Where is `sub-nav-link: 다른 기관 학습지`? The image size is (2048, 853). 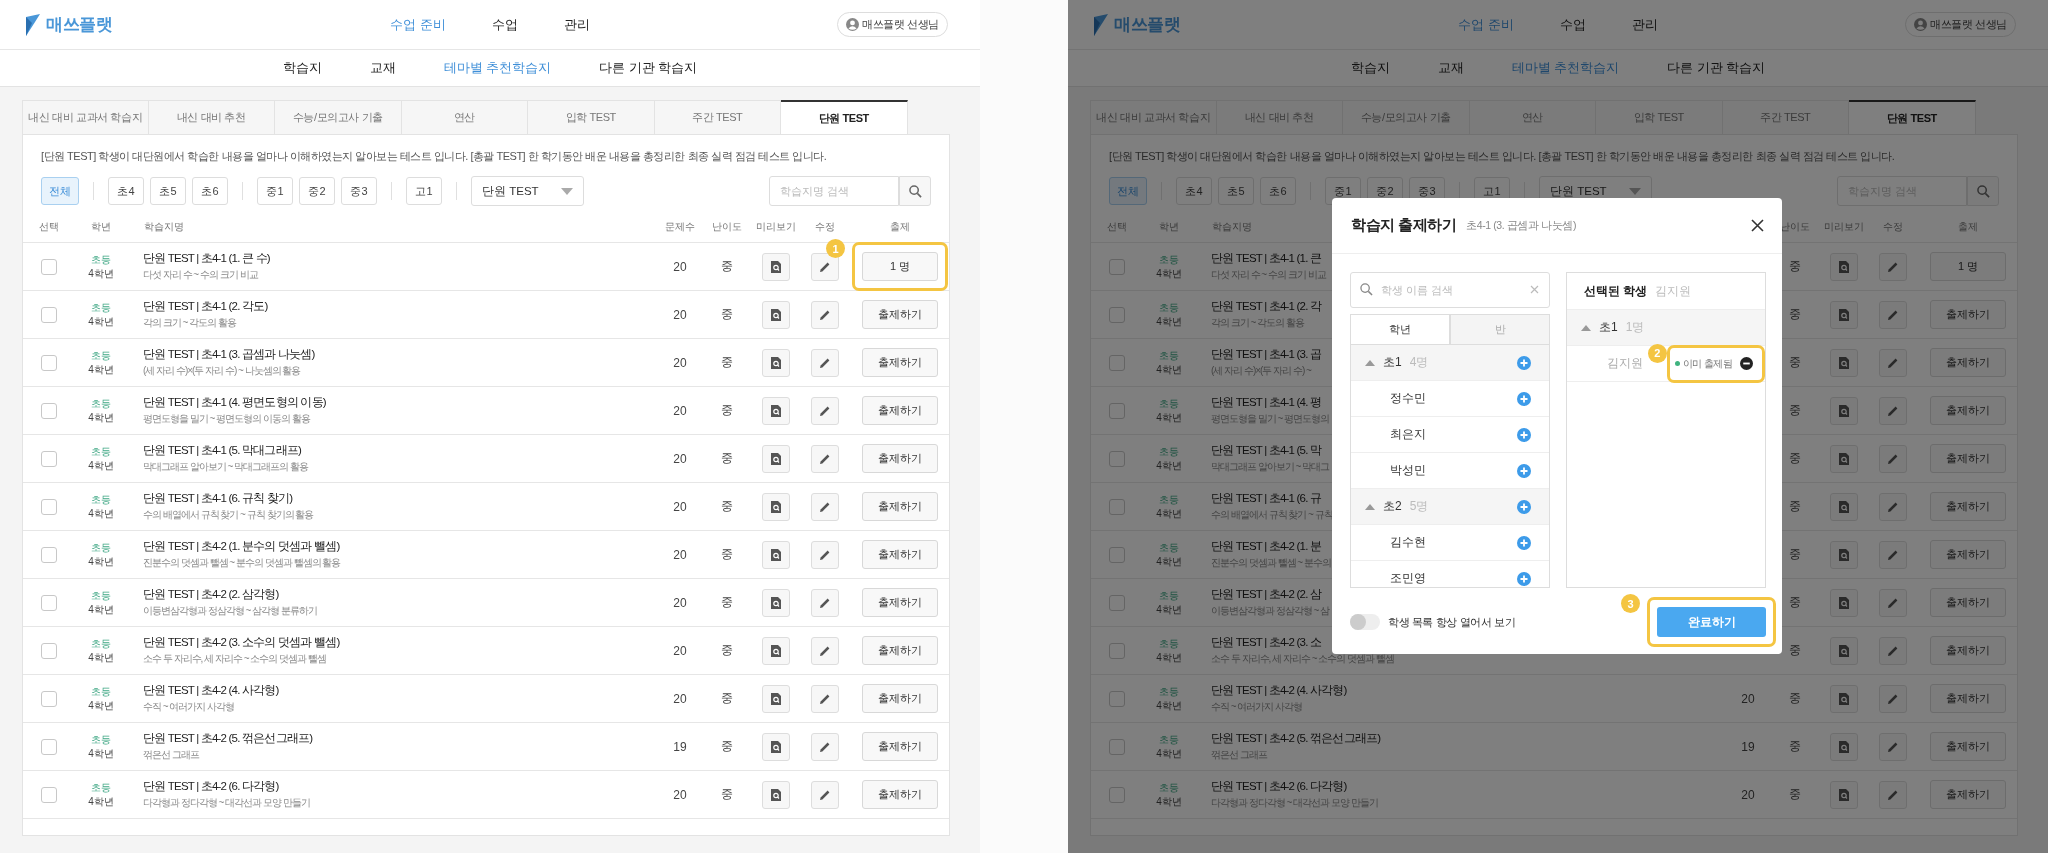
sub-nav-link: 다른 기관 학습지 is located at coordinates (648, 68).